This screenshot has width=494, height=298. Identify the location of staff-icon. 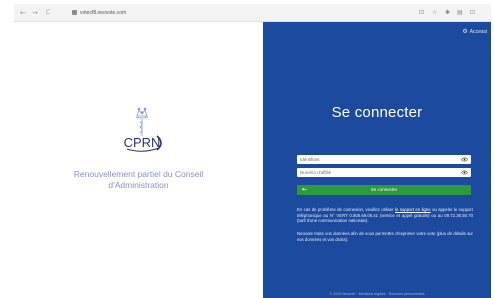
(141, 127).